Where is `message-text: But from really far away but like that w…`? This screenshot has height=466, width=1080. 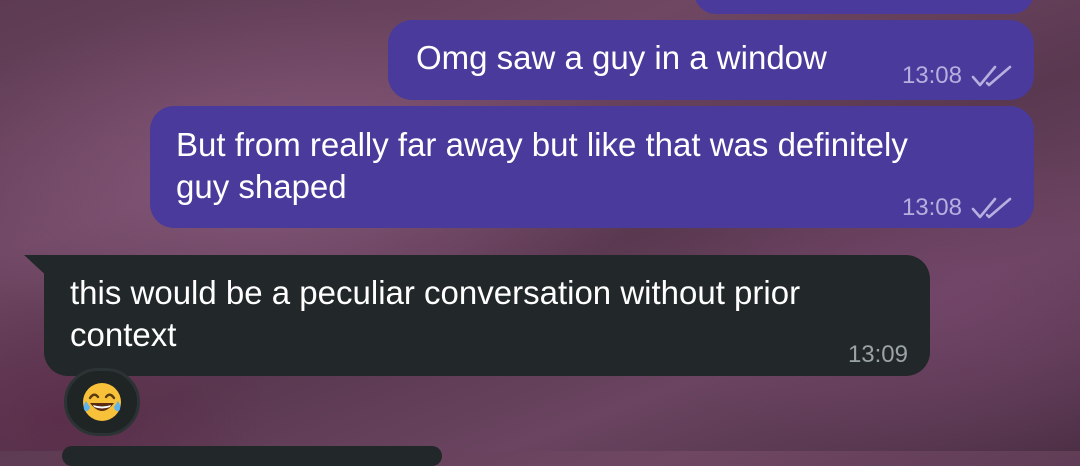 message-text: But from really far away but like that w… is located at coordinates (542, 165).